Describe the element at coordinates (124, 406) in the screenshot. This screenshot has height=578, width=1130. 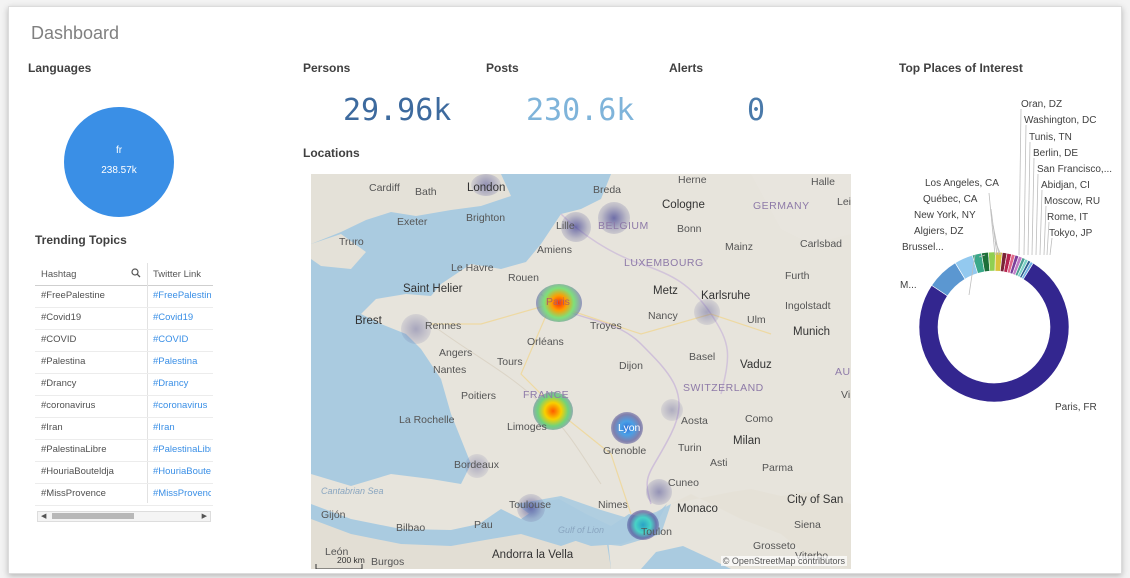
I see `table-row: #coronavirus #coronavirus` at that location.